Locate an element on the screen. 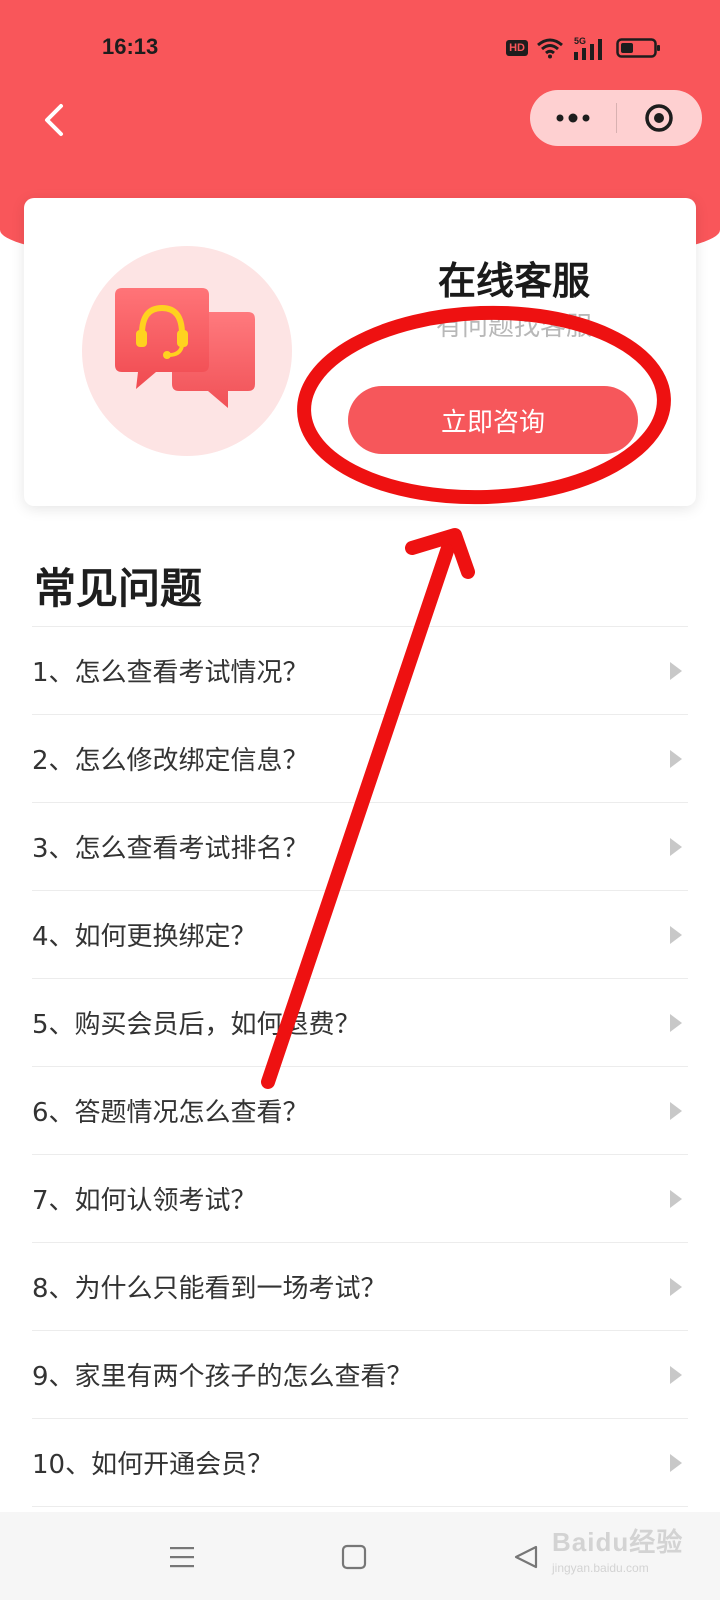  faq-item-label: 2、怎么修改绑定信息？ is located at coordinates (170, 761).